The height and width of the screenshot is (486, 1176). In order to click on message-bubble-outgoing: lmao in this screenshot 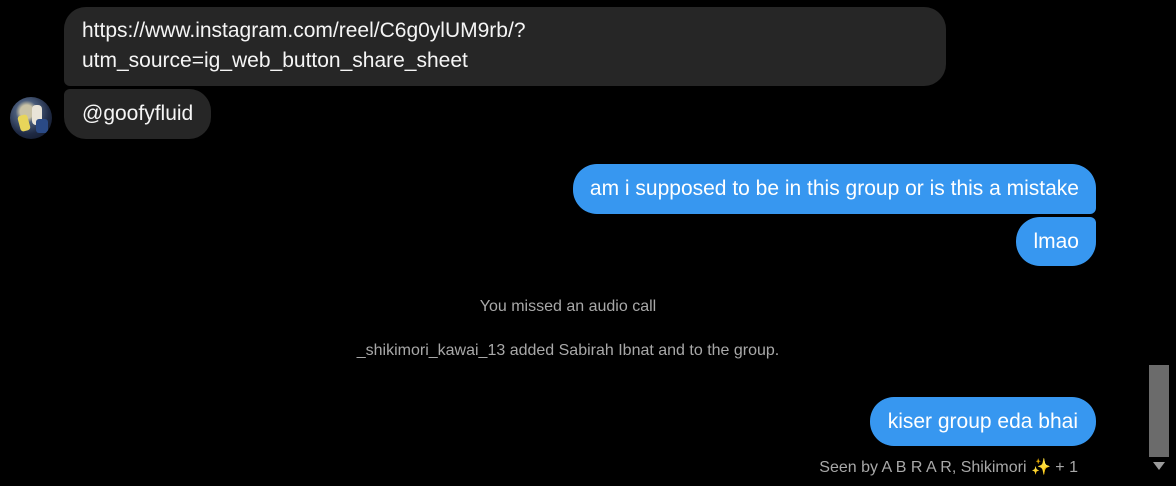, I will do `click(1056, 241)`.